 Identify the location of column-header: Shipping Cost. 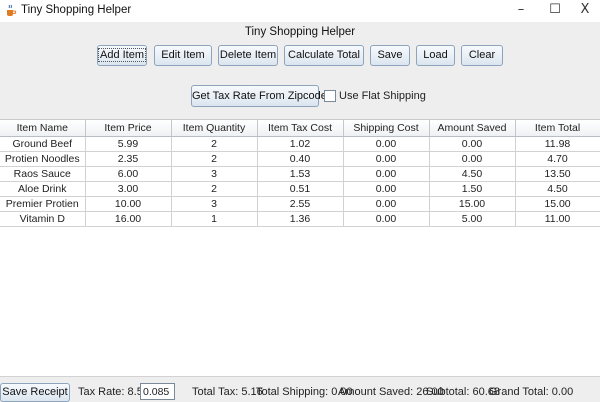
(386, 128).